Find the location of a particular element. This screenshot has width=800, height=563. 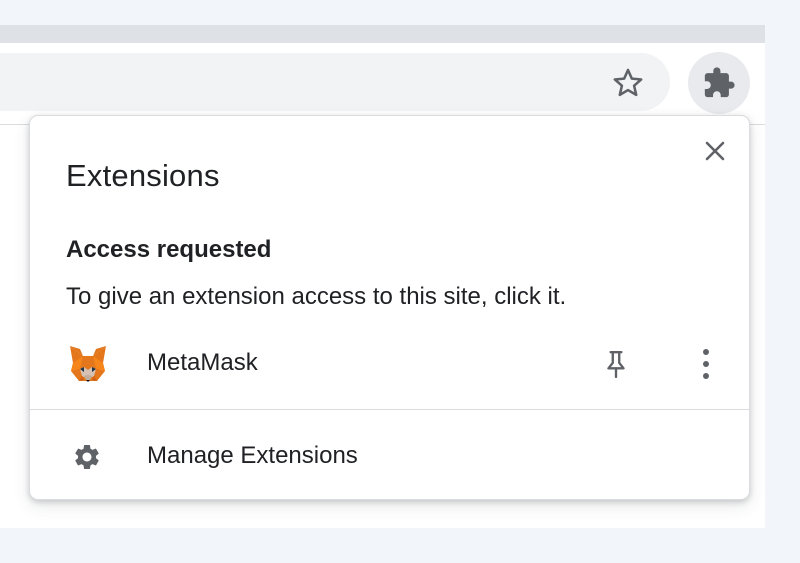

pin-icon is located at coordinates (616, 364).